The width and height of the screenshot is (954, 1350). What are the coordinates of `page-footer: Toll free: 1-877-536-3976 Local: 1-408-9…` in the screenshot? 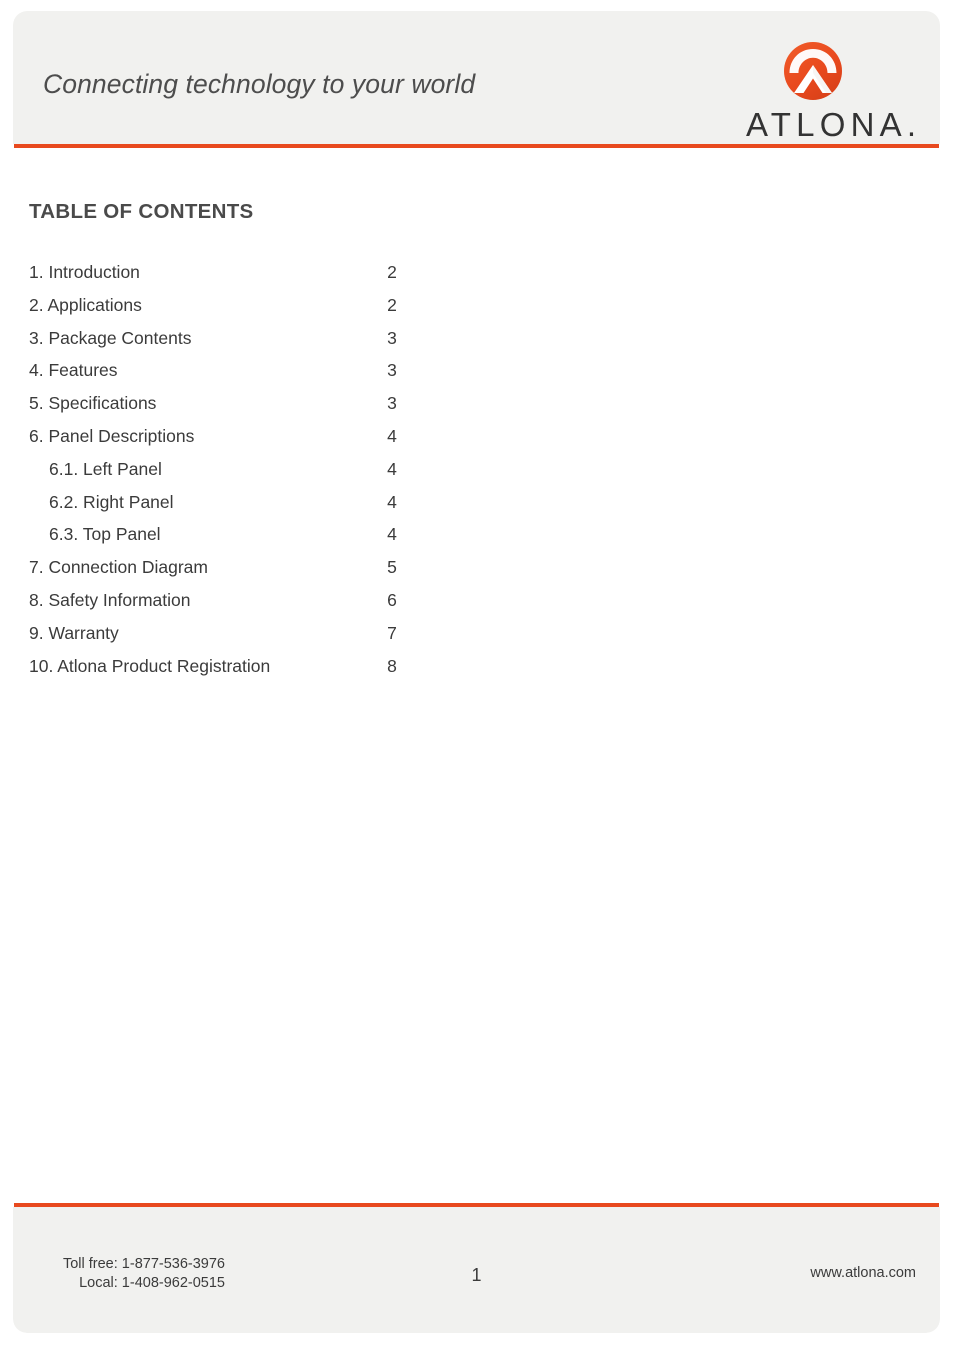 It's located at (476, 1270).